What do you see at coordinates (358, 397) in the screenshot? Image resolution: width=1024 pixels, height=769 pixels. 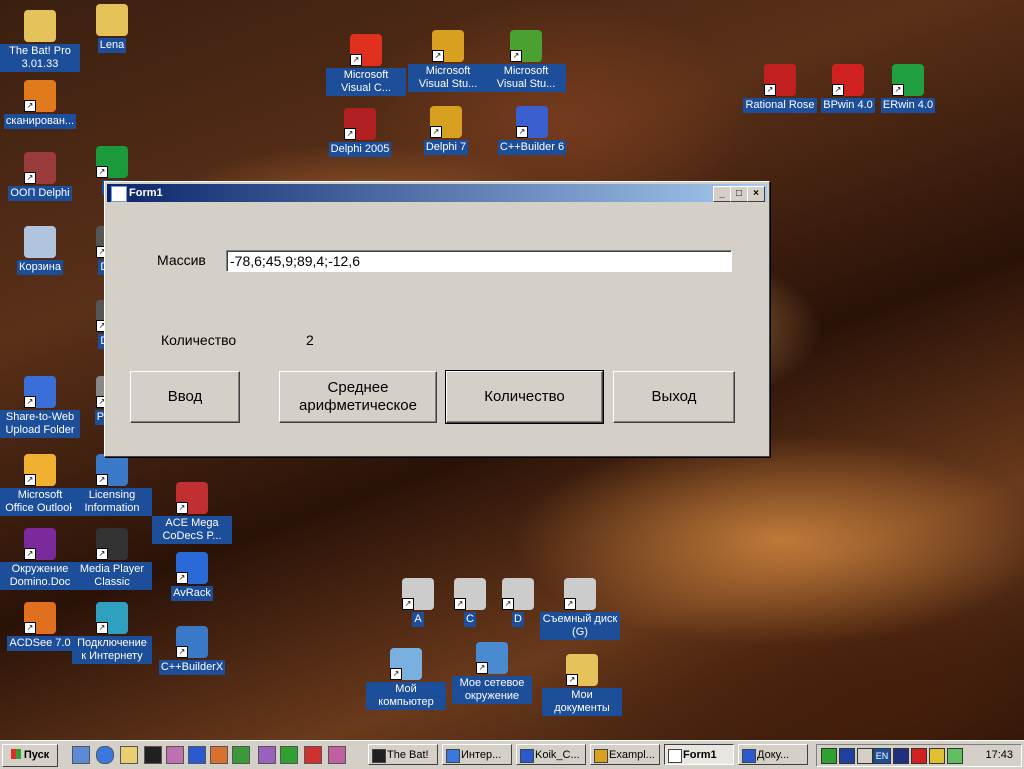 I see `average-button: Среднее арифметическое` at bounding box center [358, 397].